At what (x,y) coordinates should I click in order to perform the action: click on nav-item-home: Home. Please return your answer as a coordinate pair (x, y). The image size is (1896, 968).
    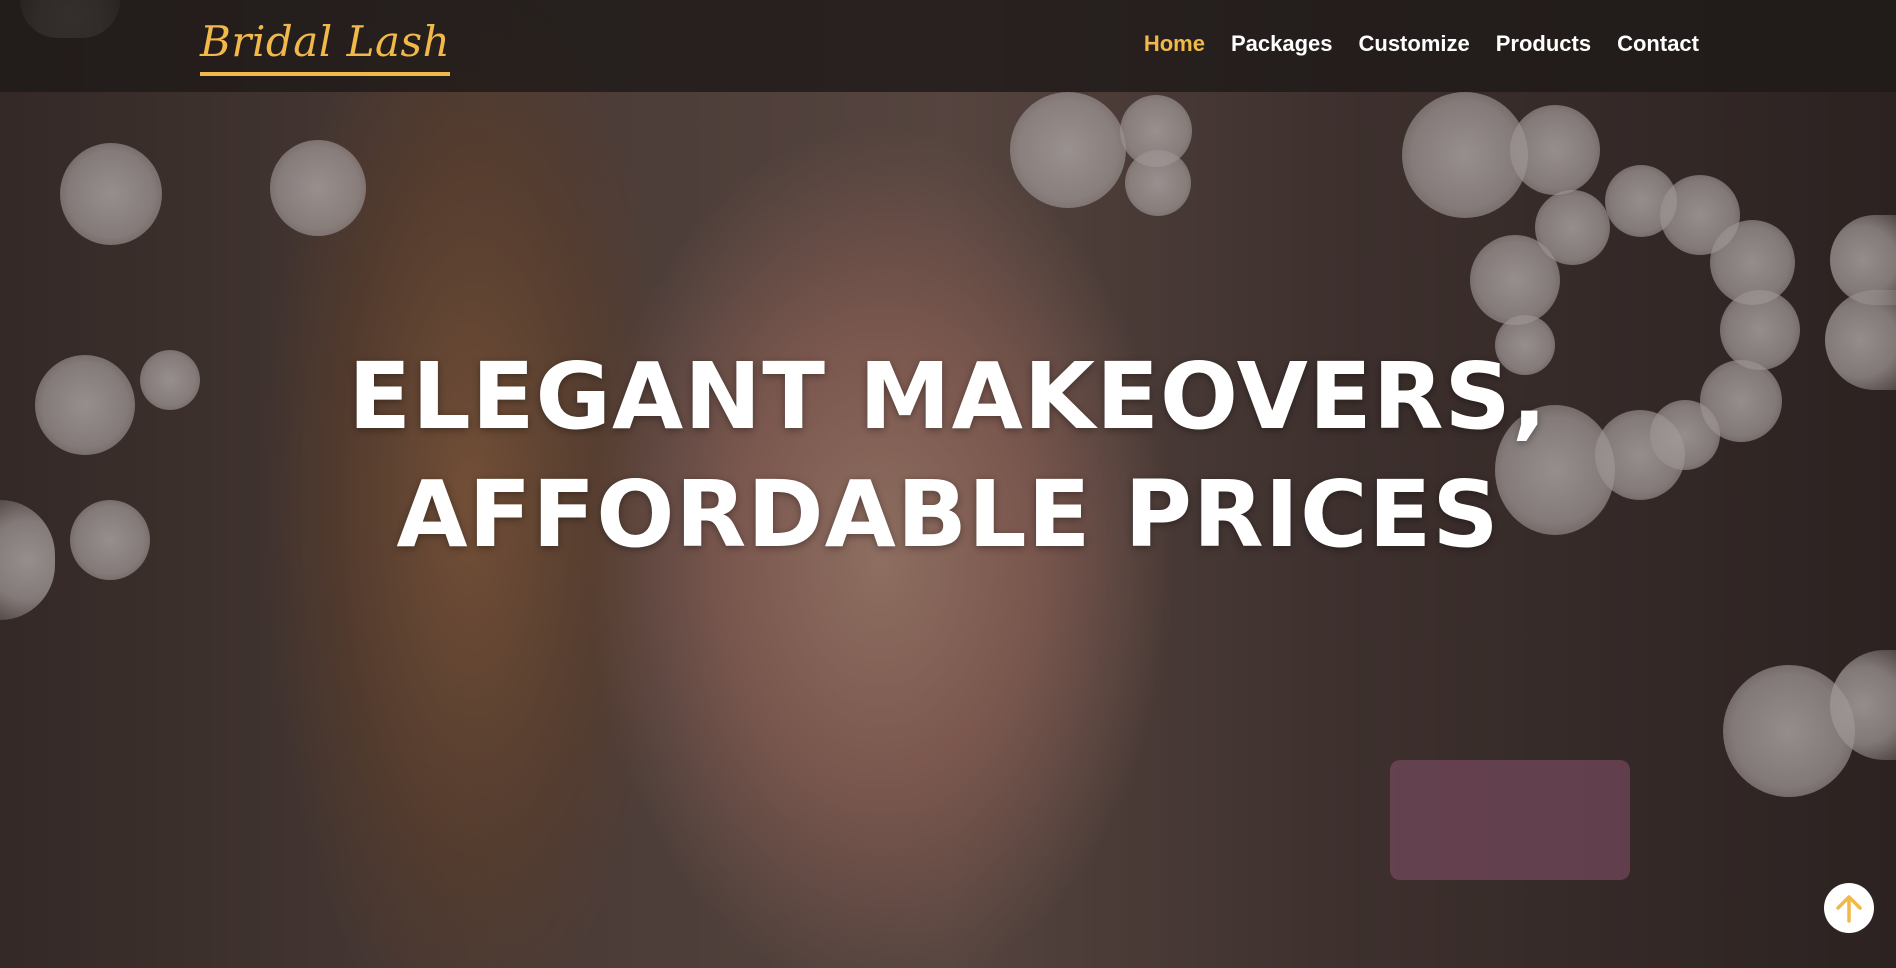
    Looking at the image, I should click on (1174, 44).